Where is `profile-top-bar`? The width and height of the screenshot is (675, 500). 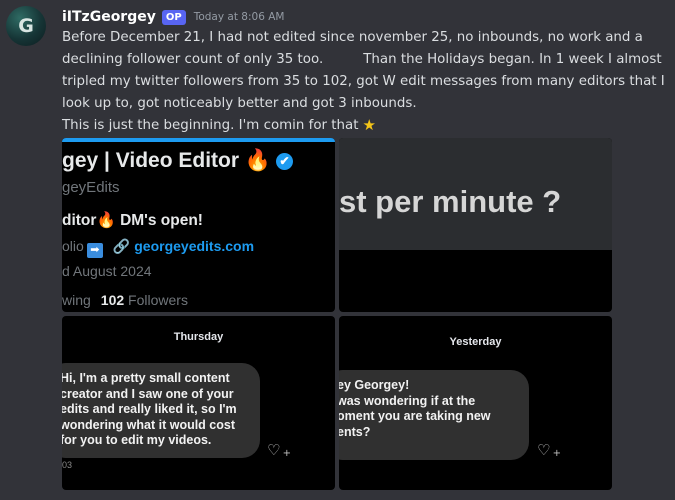
profile-top-bar is located at coordinates (198, 140).